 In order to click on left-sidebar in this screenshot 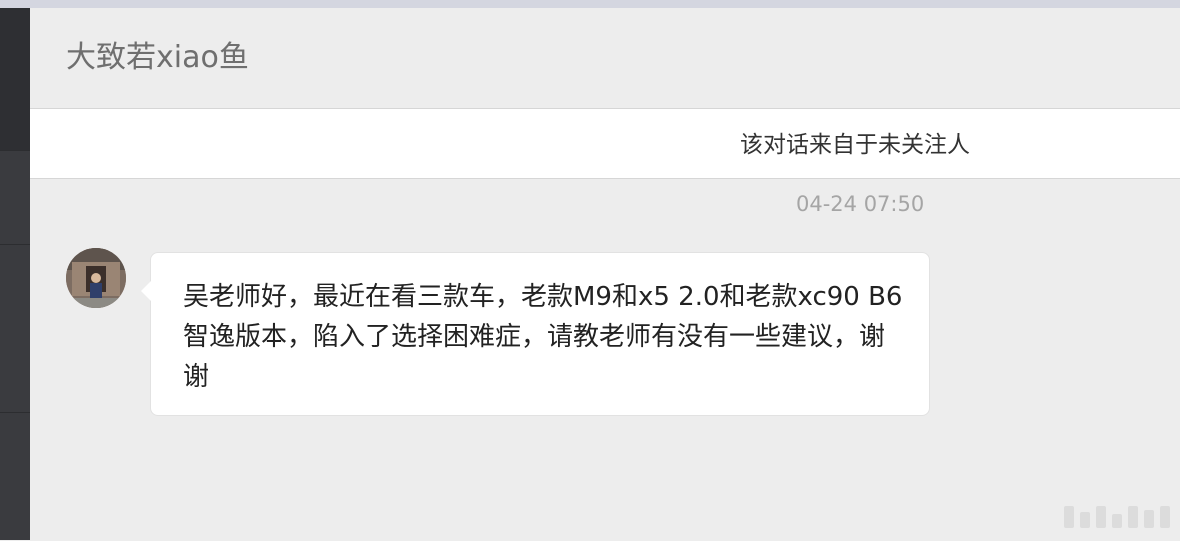, I will do `click(15, 274)`.